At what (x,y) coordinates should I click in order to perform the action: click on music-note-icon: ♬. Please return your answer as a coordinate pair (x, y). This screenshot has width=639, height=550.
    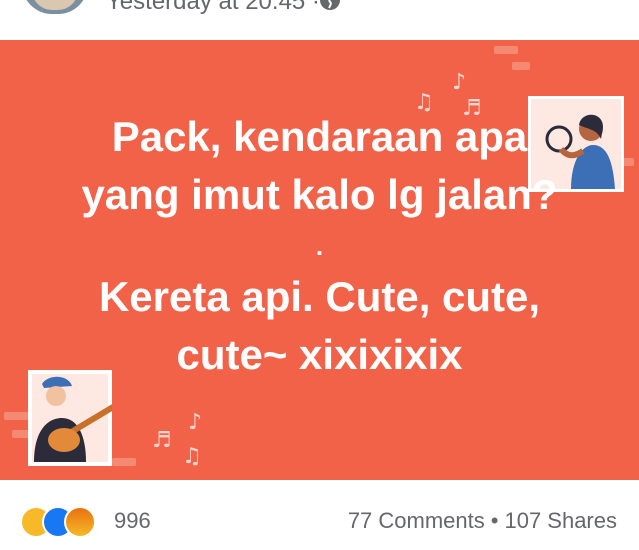
    Looking at the image, I should click on (162, 440).